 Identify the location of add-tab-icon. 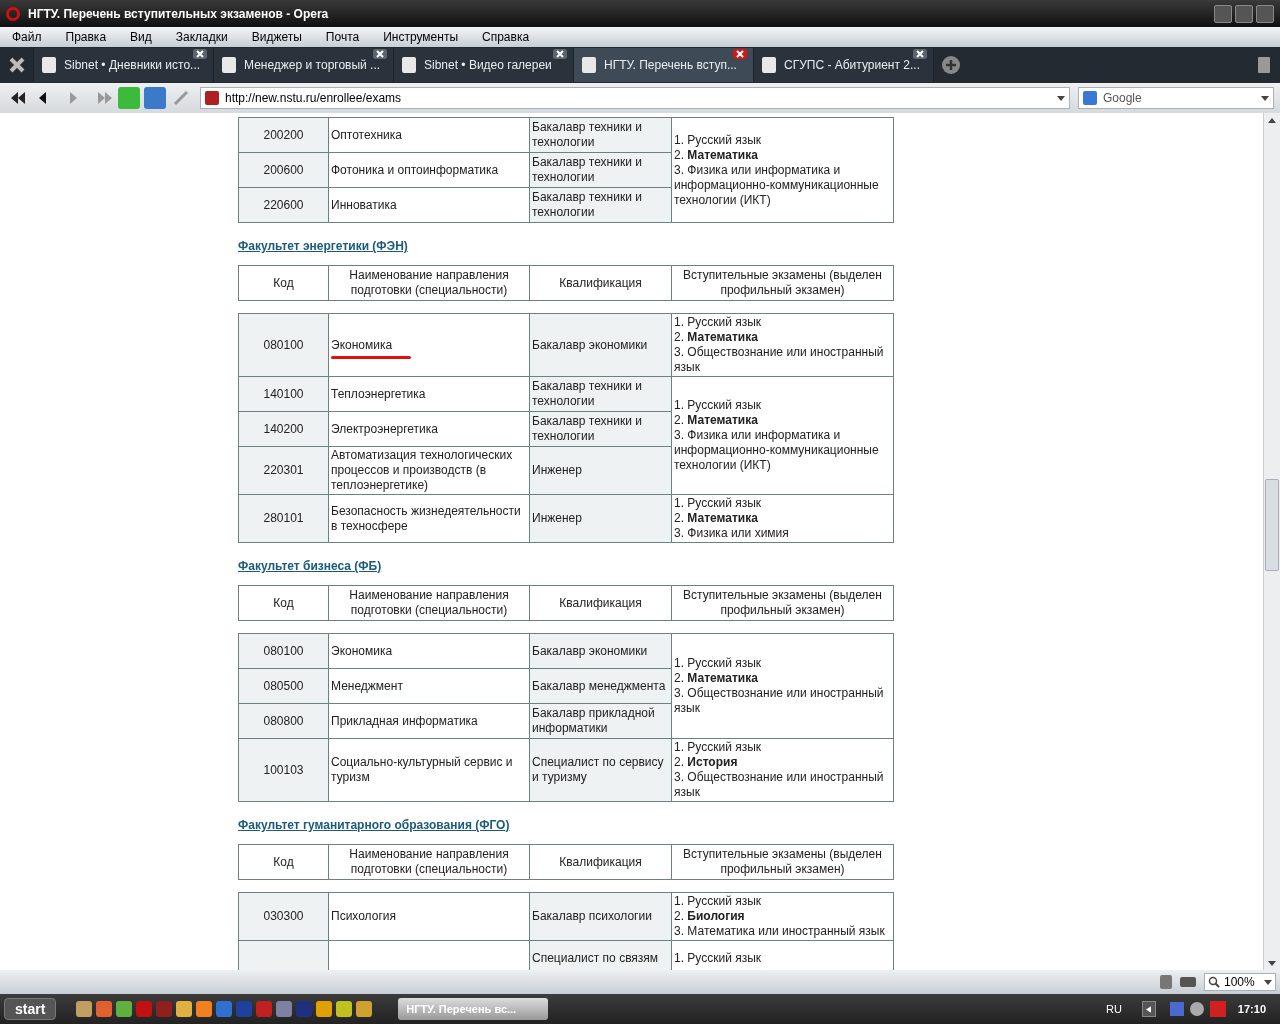
(951, 65).